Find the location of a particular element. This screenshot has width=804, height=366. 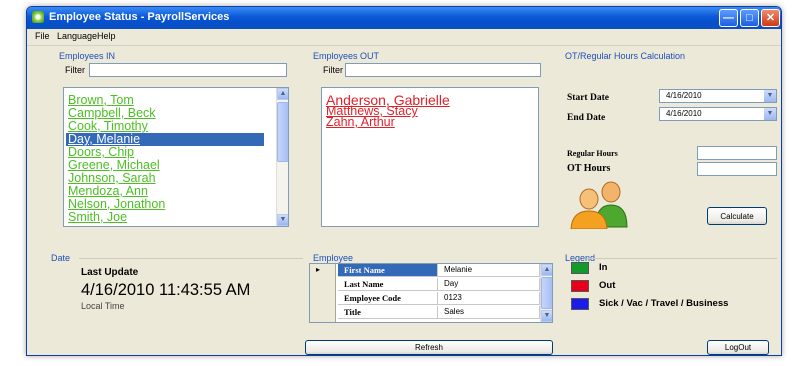

in-filter-input is located at coordinates (188, 70).